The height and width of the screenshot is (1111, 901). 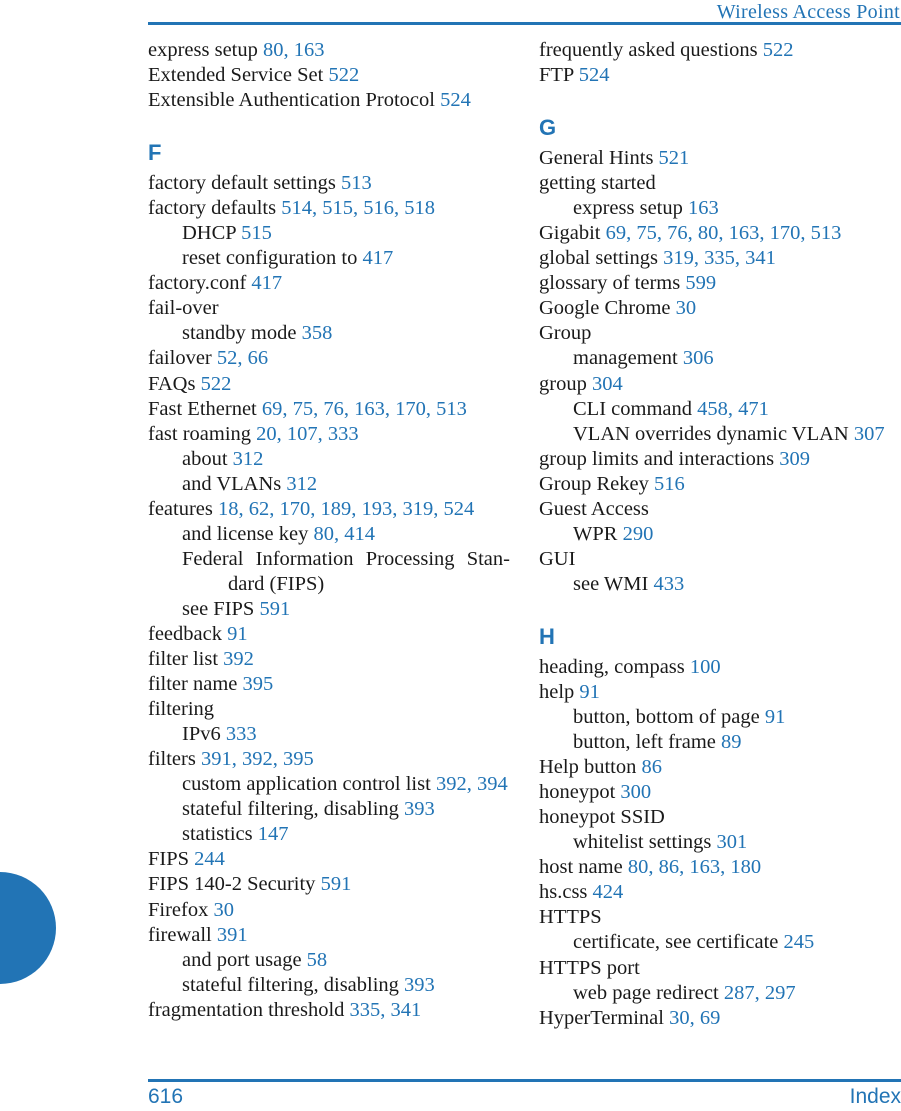 I want to click on index-entry-page-refs: 306, so click(x=698, y=358).